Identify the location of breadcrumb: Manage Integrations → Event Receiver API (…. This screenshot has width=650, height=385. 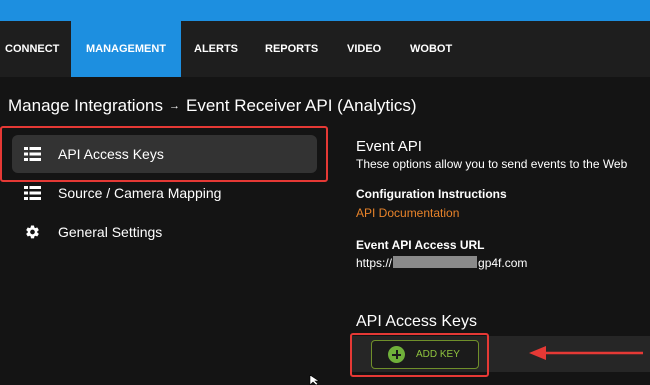
(212, 108).